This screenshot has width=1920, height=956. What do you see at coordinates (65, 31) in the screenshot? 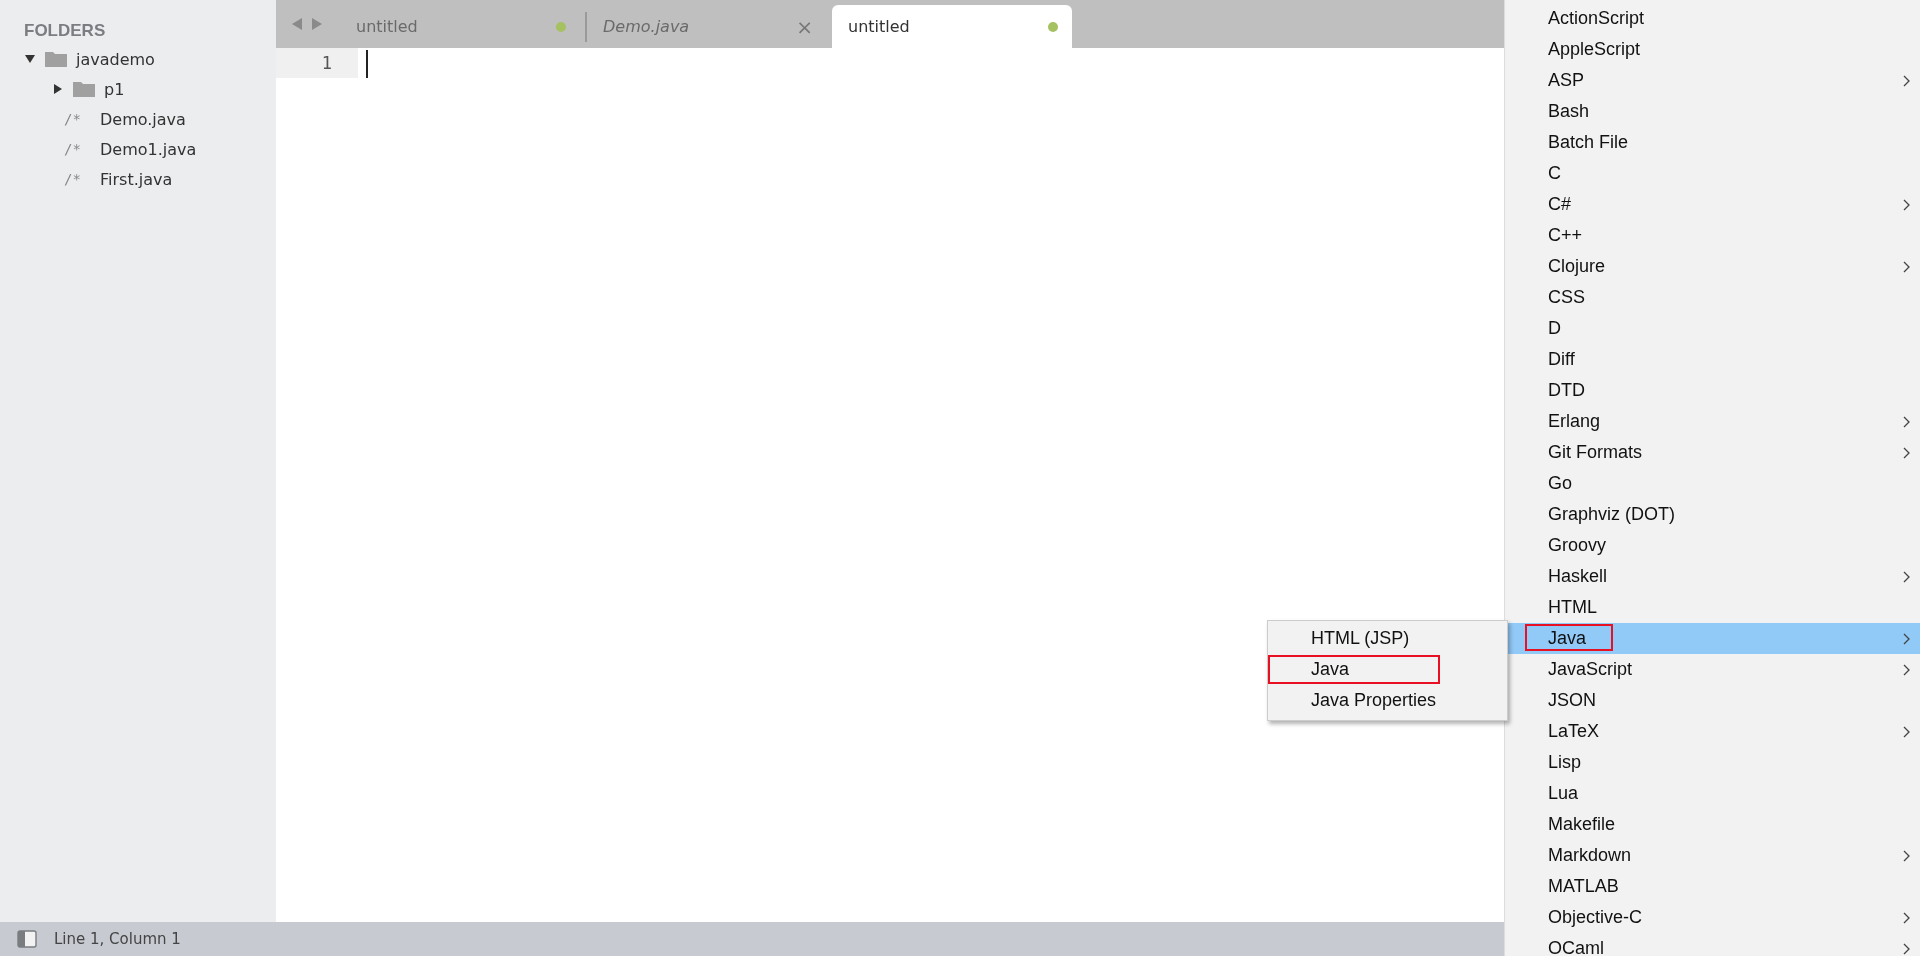
I see `sidebar-heading: FOLDERS` at bounding box center [65, 31].